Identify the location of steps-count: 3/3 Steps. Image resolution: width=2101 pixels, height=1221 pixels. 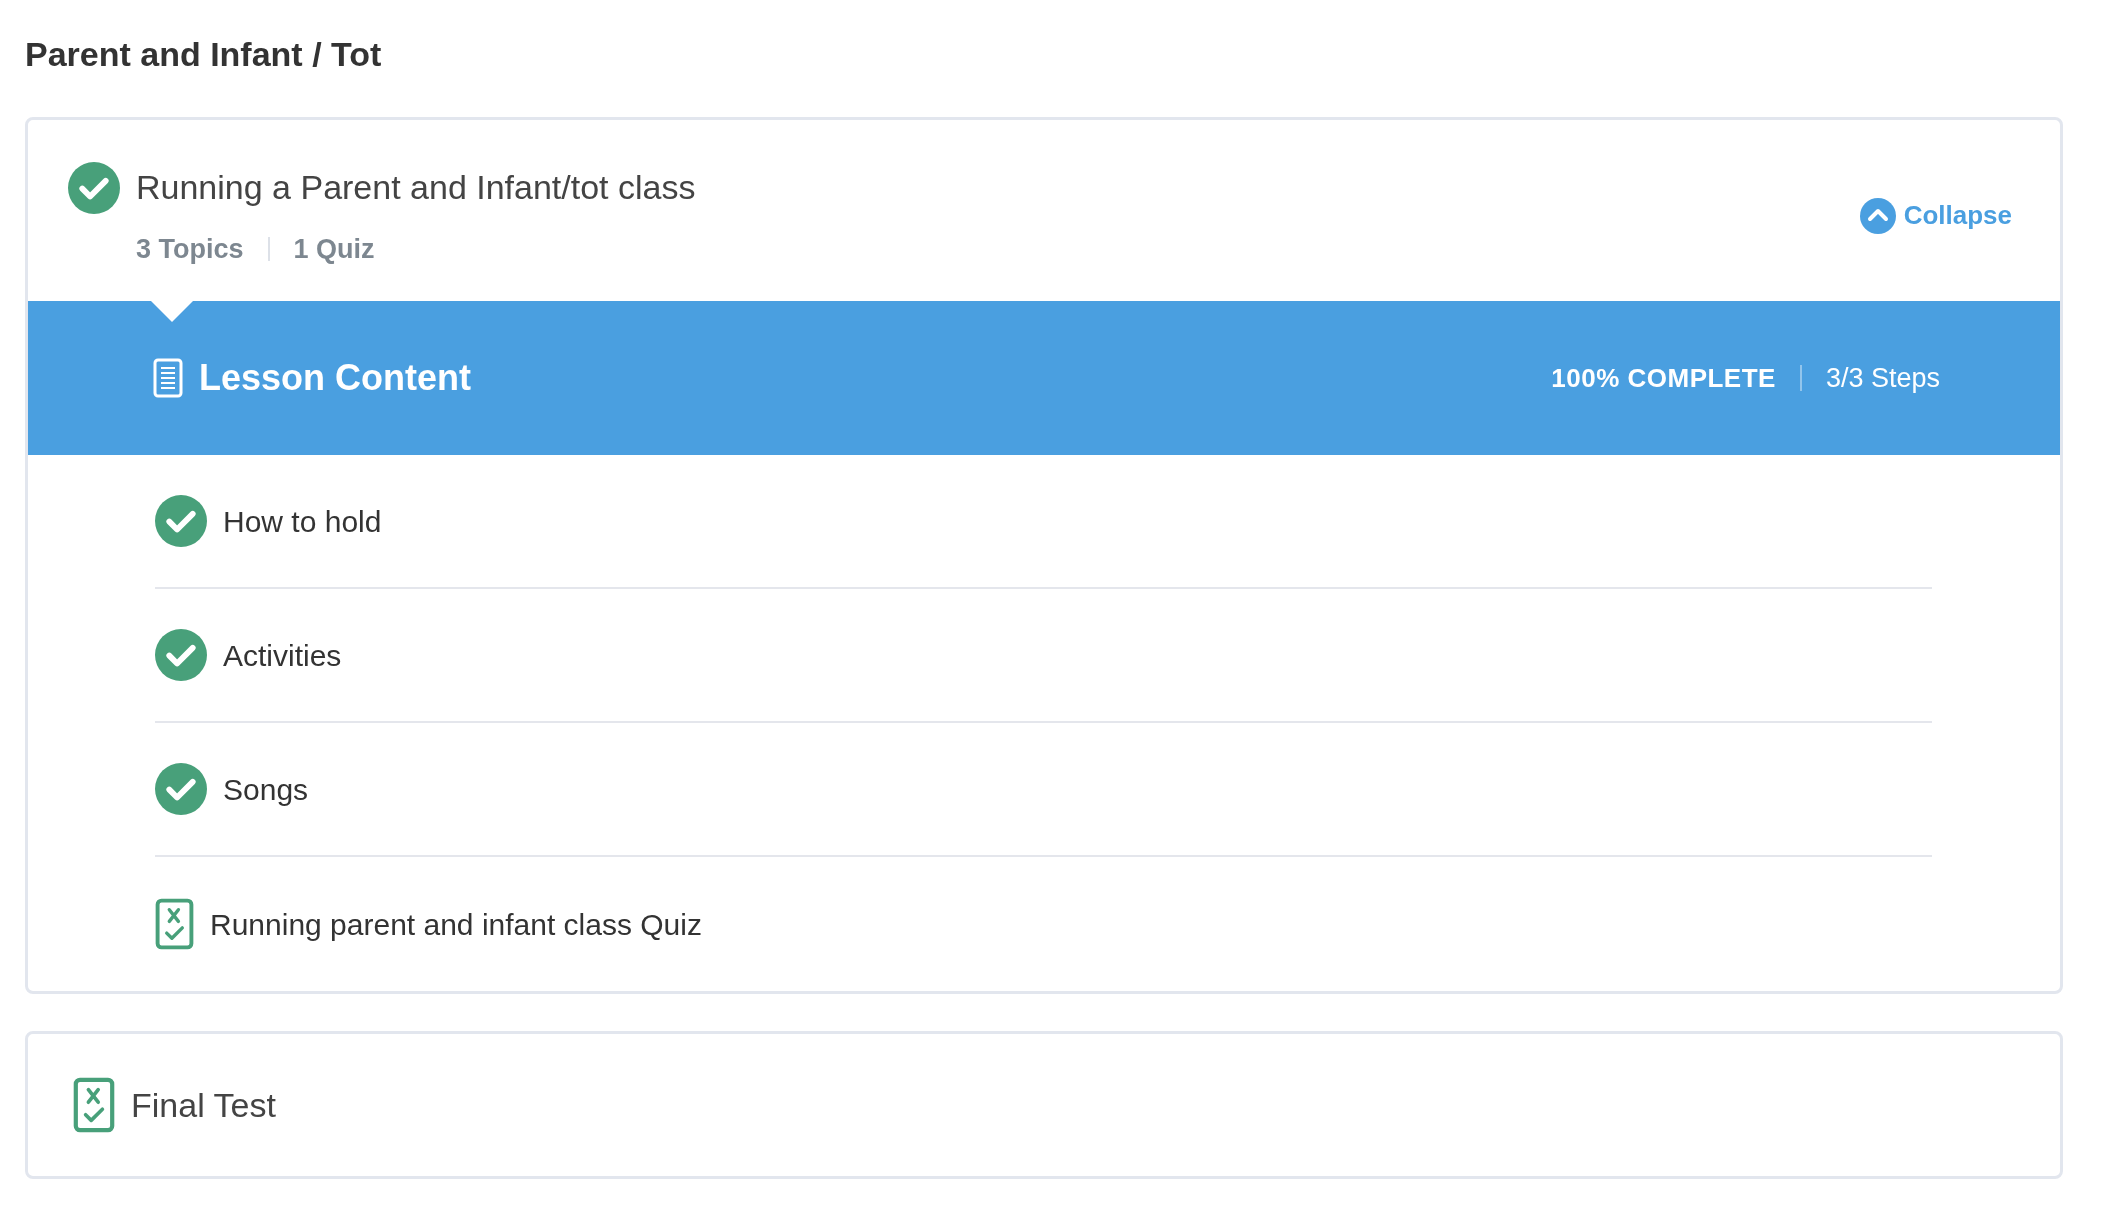
(1882, 379).